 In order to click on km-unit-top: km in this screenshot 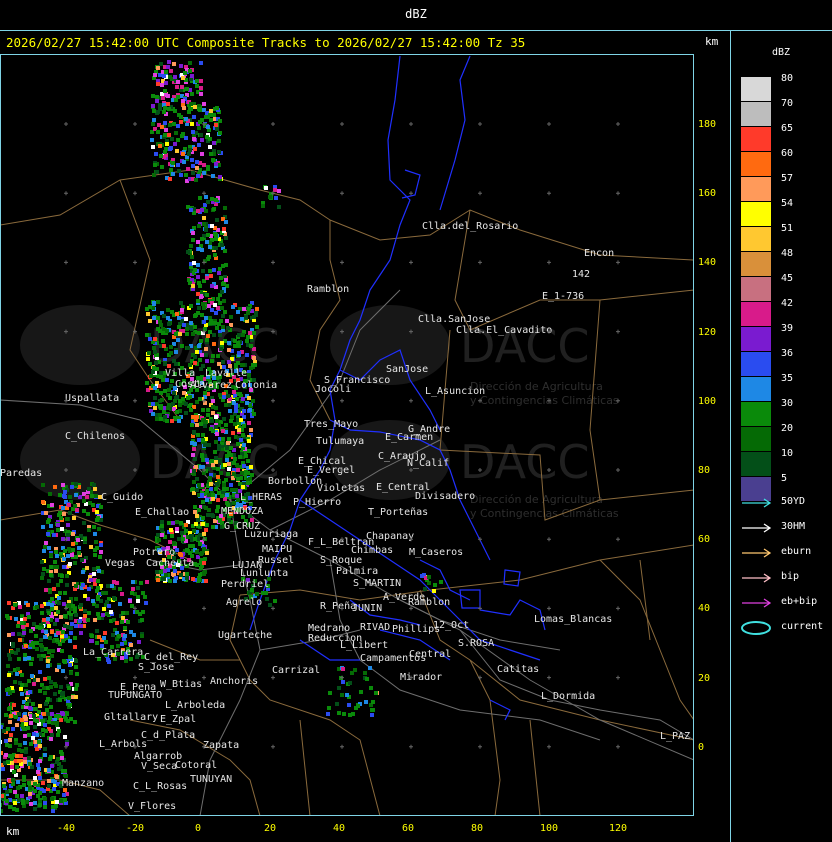, I will do `click(712, 41)`.